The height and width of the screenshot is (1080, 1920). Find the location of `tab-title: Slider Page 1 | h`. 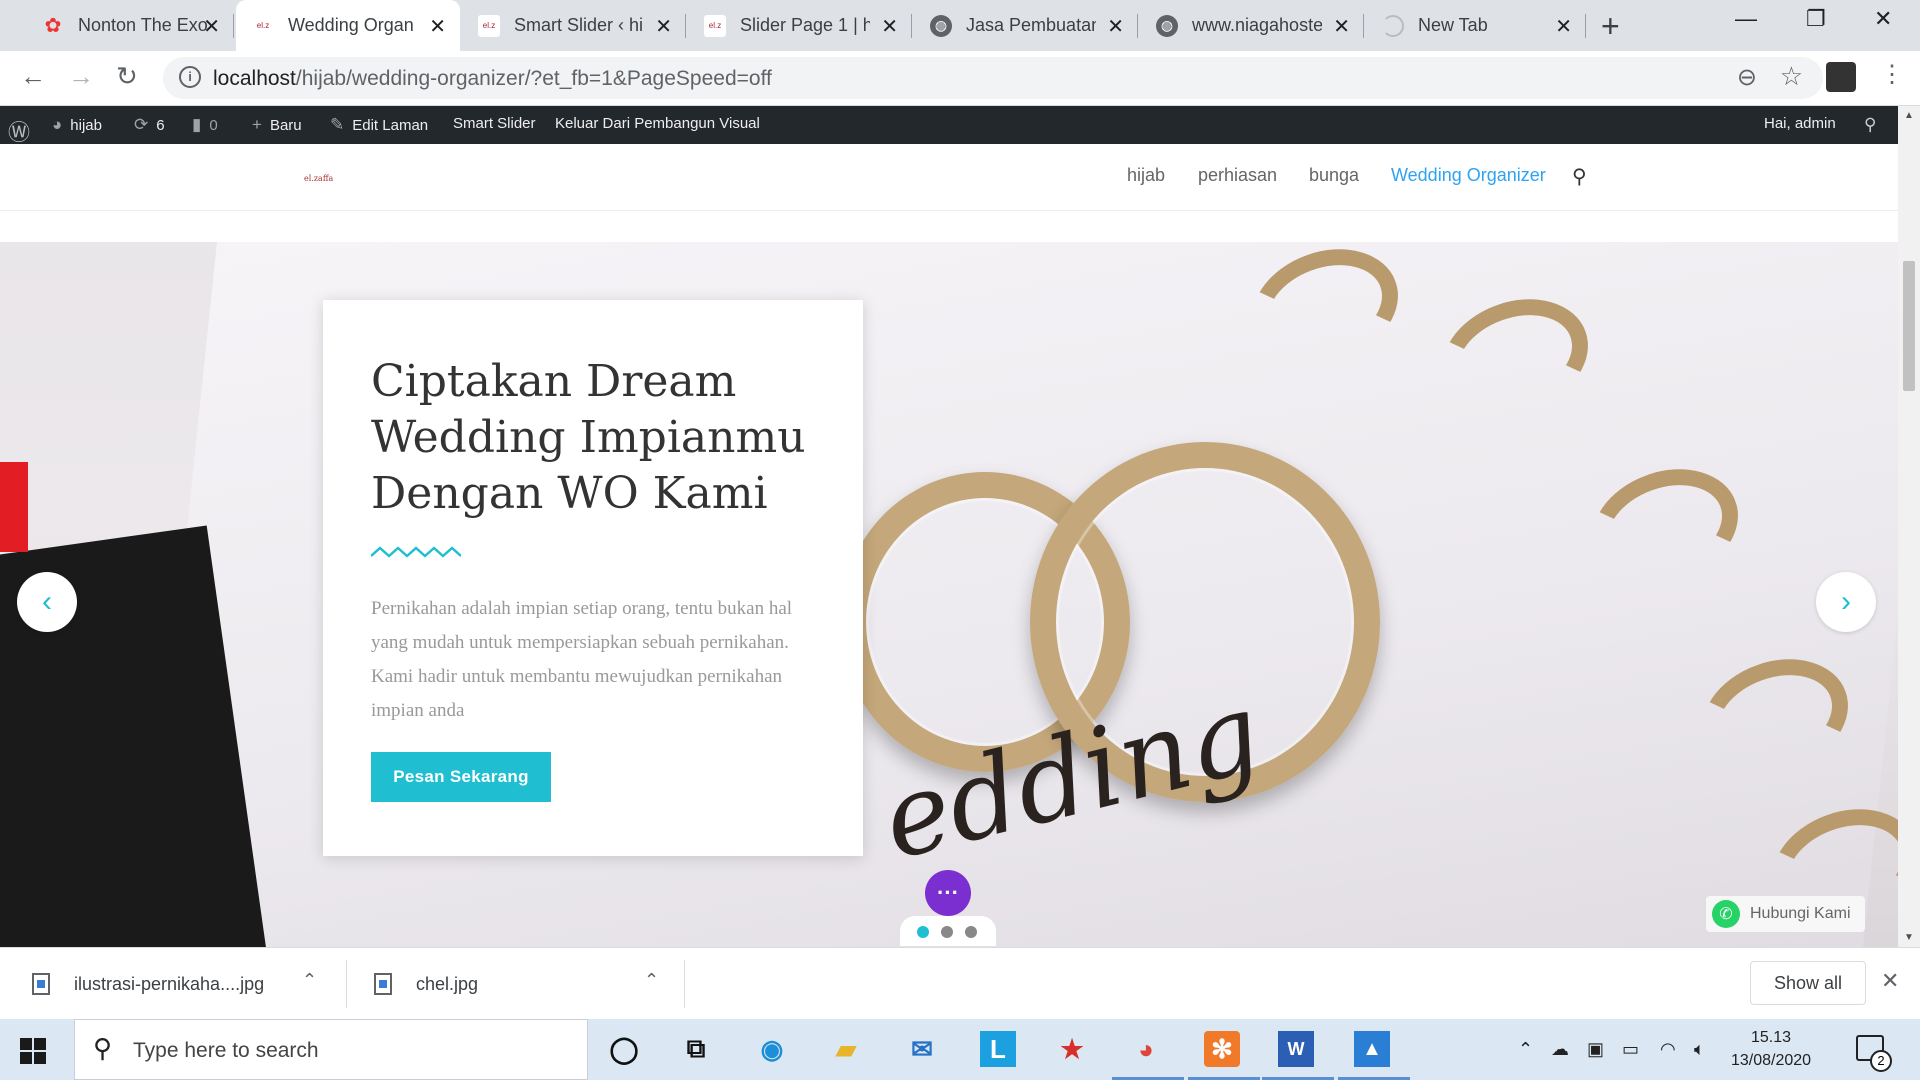

tab-title: Slider Page 1 | h is located at coordinates (805, 25).